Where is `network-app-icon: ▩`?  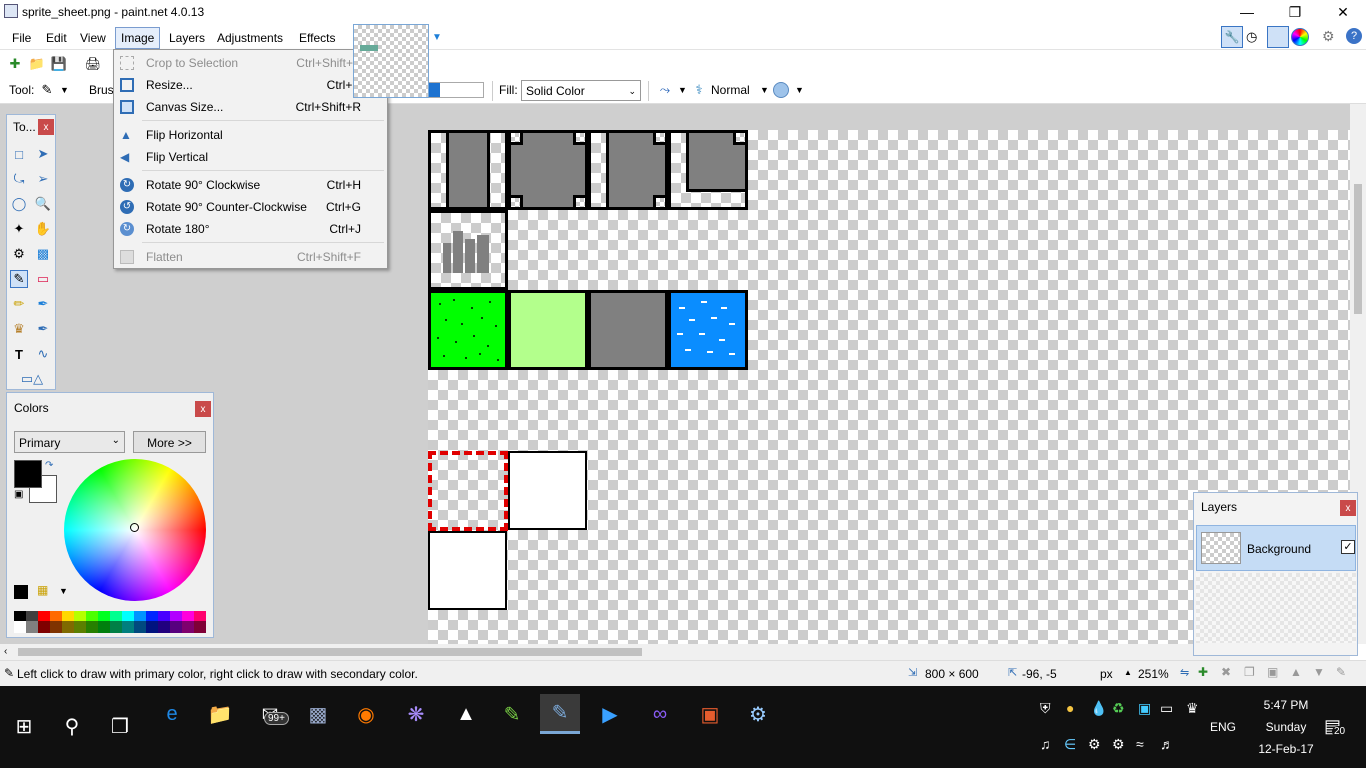
network-app-icon: ▩ is located at coordinates (318, 714).